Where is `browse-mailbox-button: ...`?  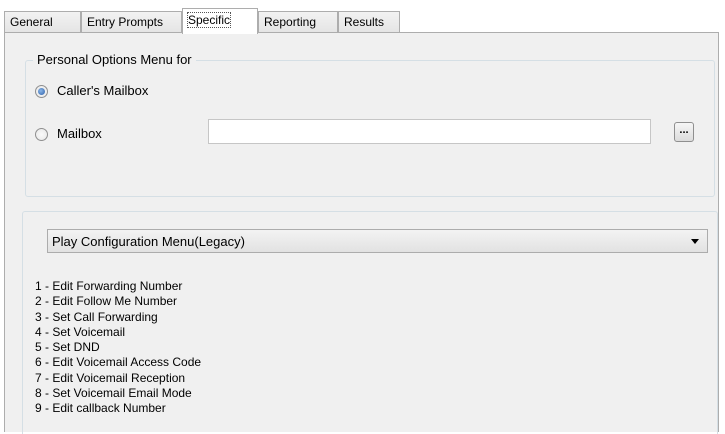
browse-mailbox-button: ... is located at coordinates (684, 132).